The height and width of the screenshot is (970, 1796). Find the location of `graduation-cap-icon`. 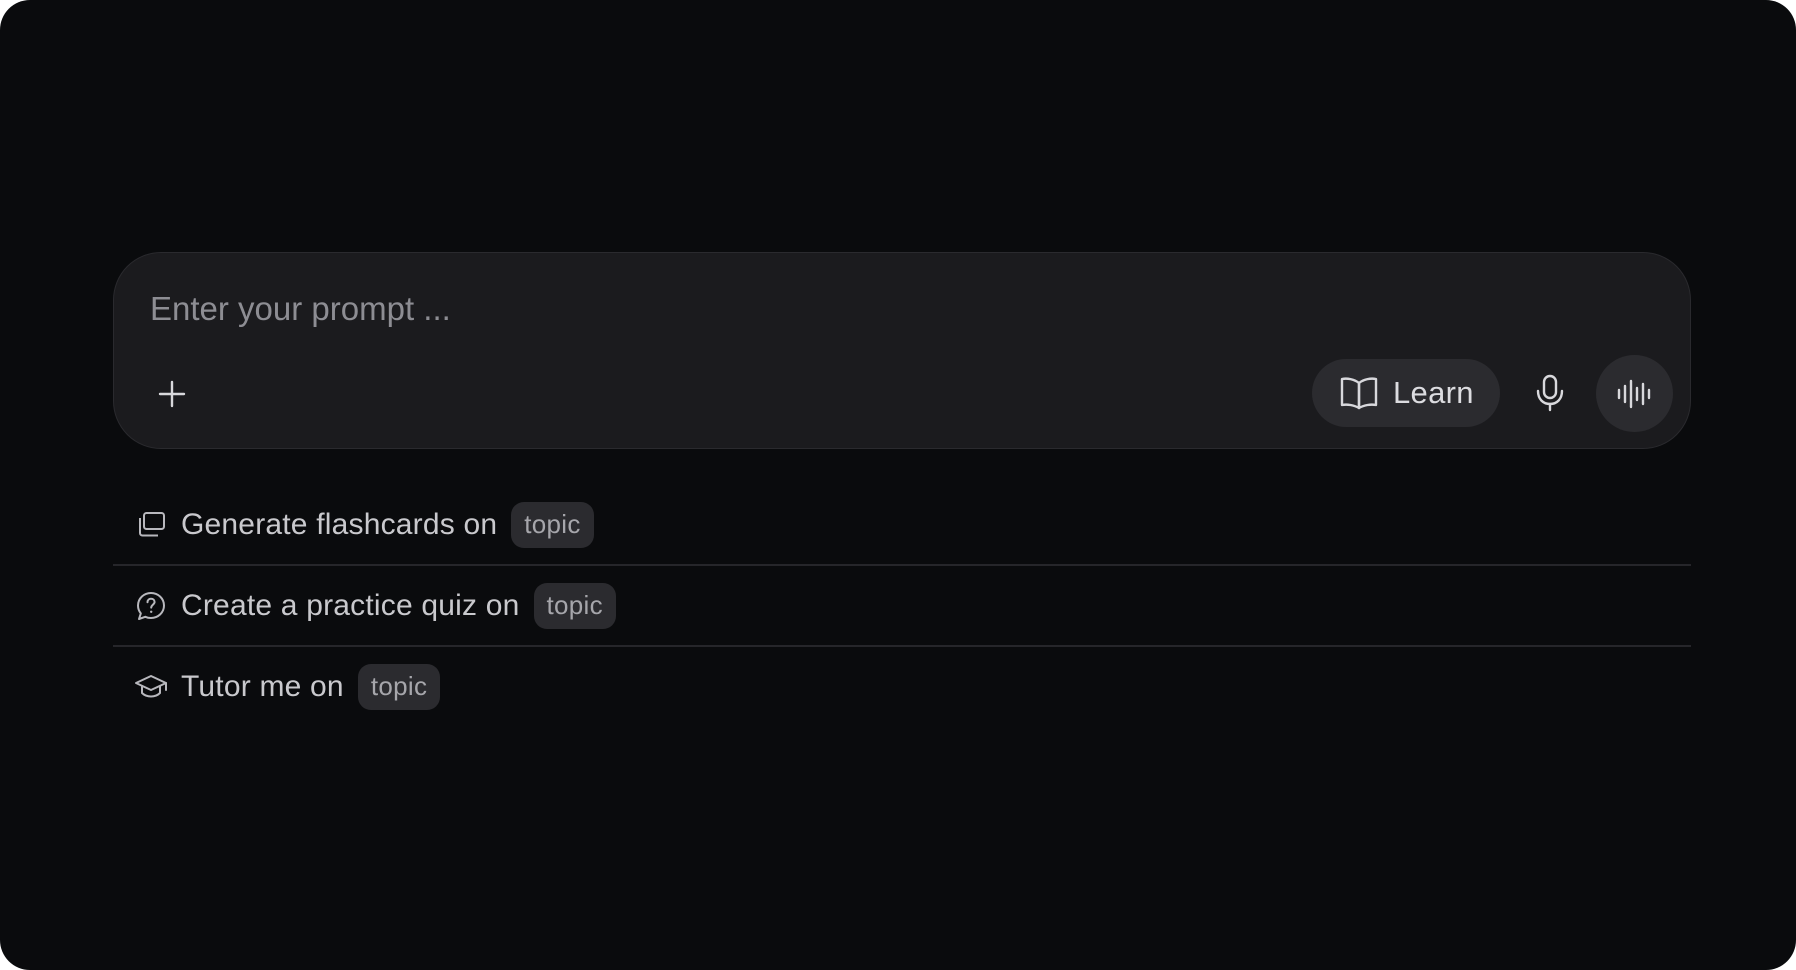

graduation-cap-icon is located at coordinates (151, 687).